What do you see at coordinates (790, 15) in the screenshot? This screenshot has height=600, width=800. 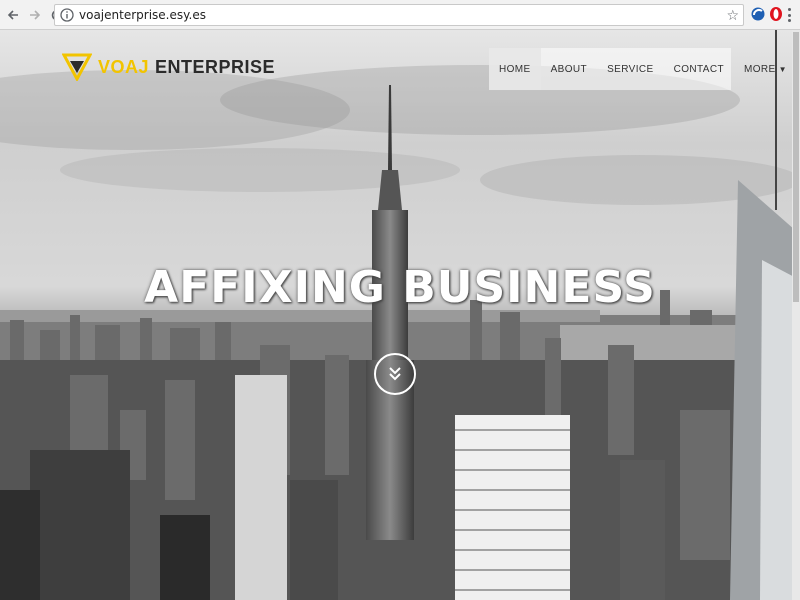 I see `browser-menu-icon` at bounding box center [790, 15].